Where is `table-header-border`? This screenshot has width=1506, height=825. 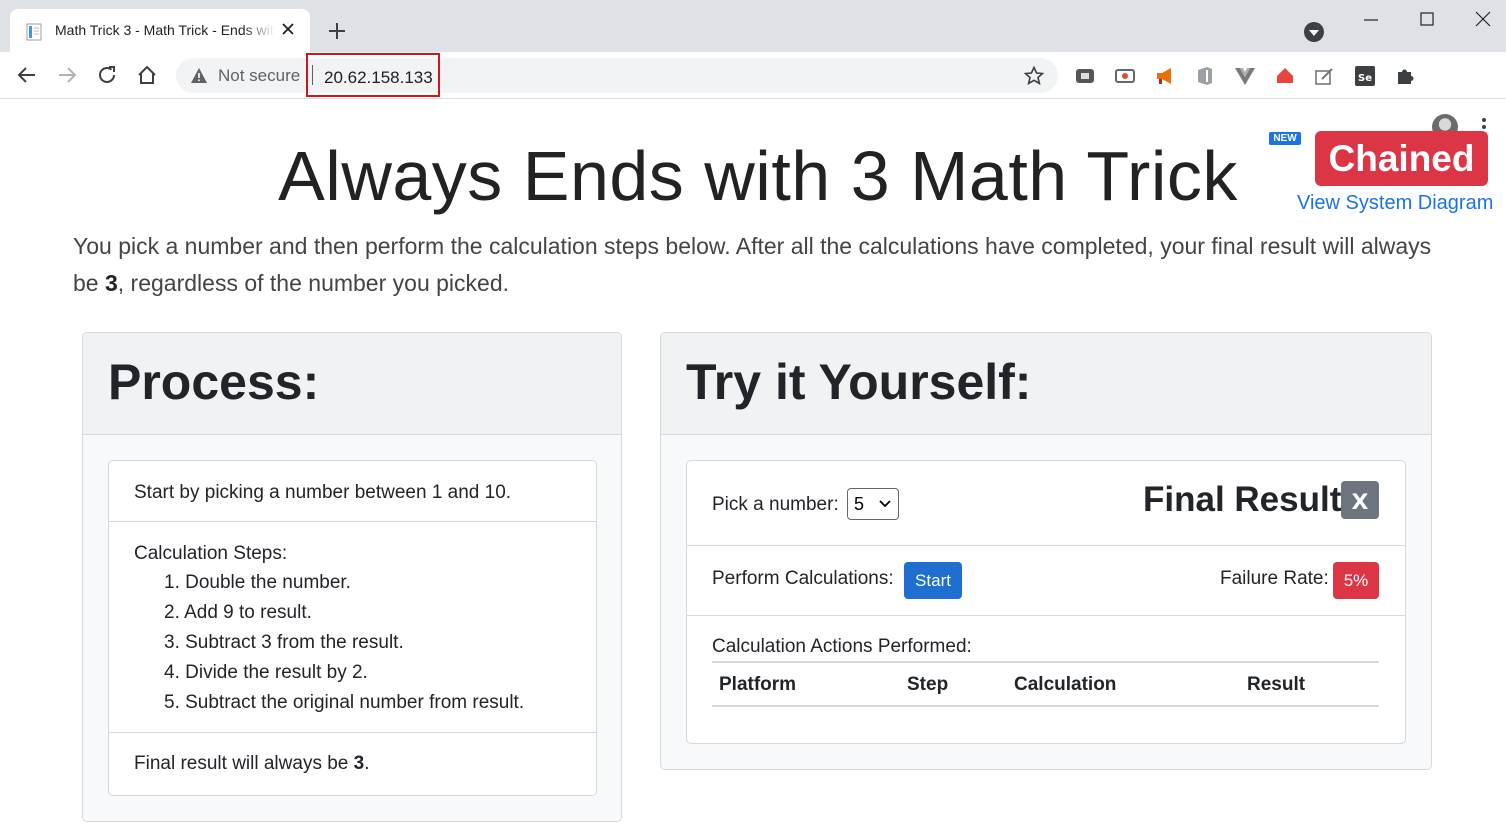
table-header-border is located at coordinates (1045, 706).